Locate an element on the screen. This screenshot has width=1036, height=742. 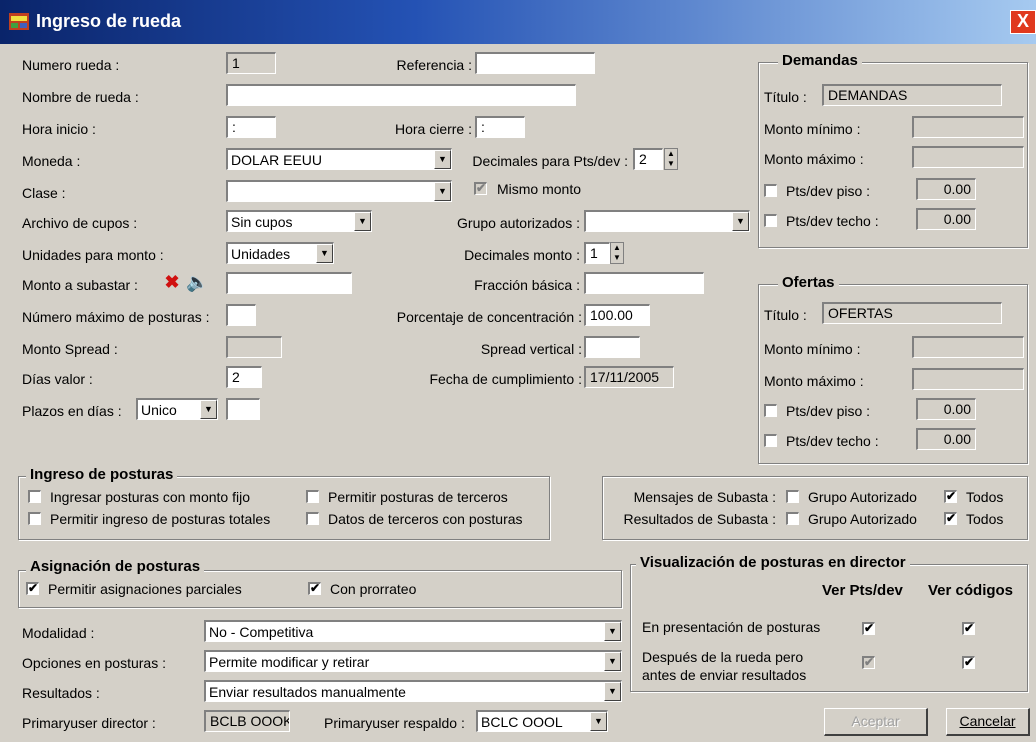
close-button: X is located at coordinates (1023, 22).